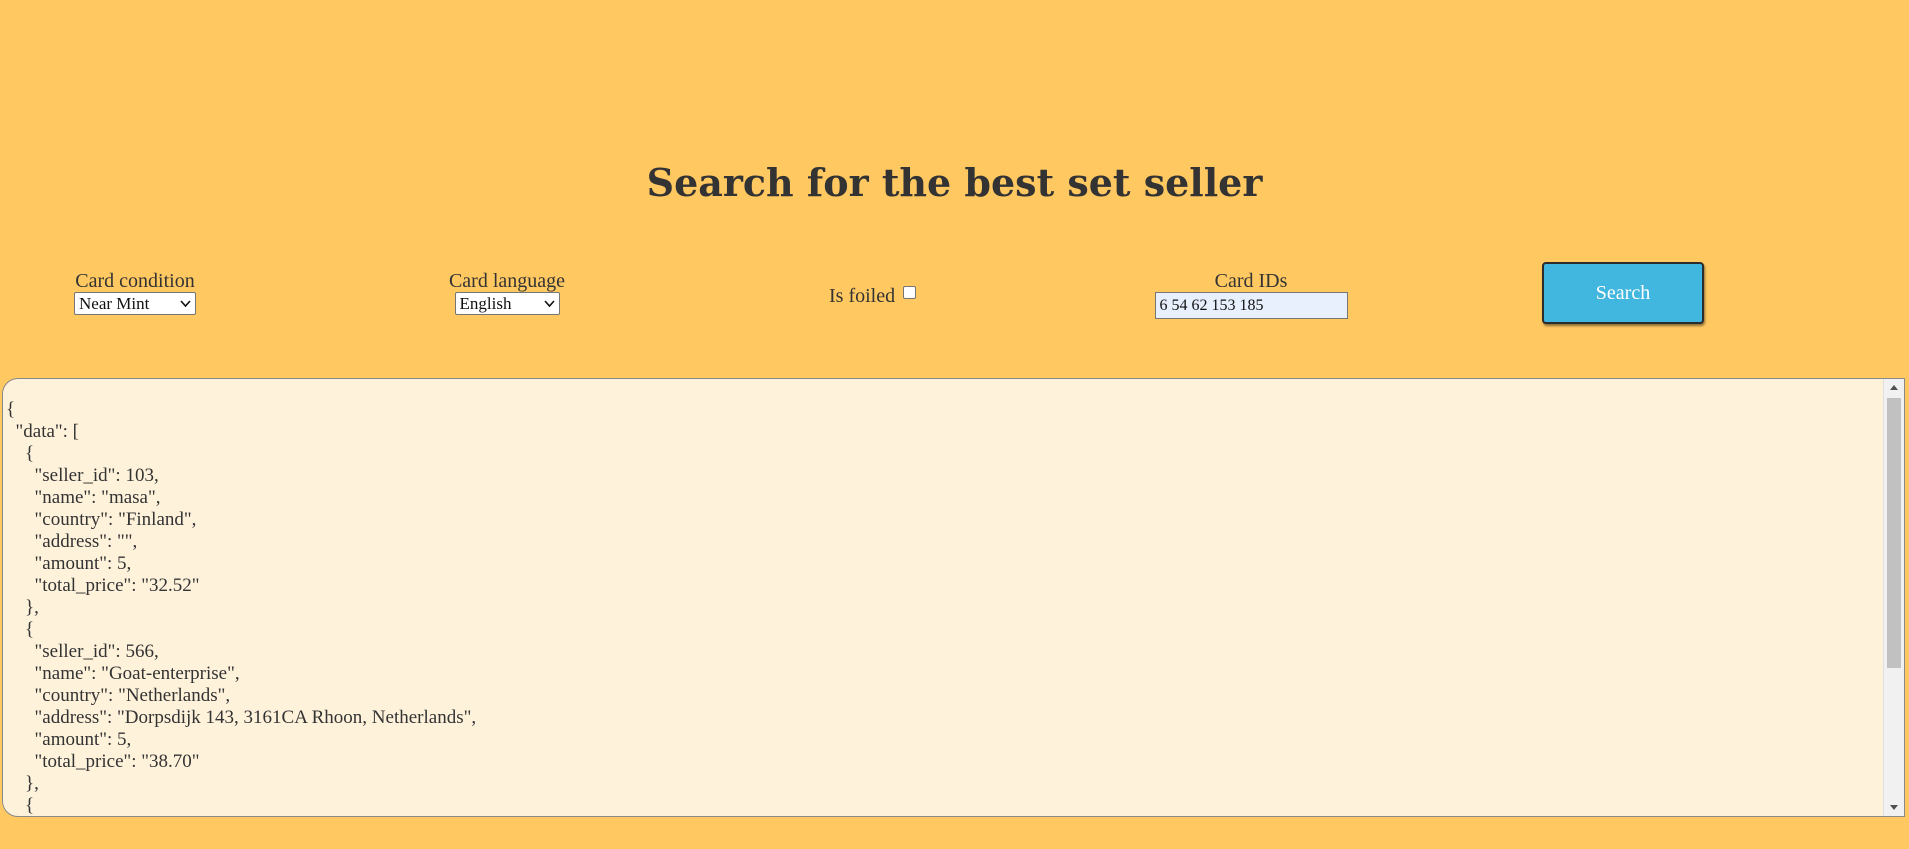 The image size is (1909, 849). Describe the element at coordinates (1894, 807) in the screenshot. I see `scroll-down-icon` at that location.